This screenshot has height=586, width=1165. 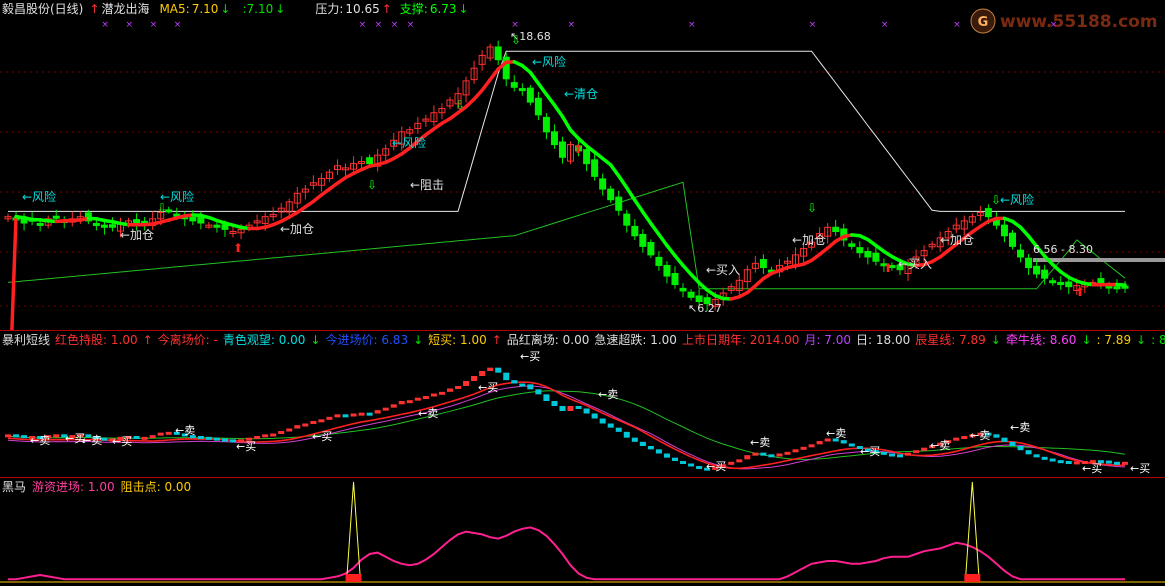 I want to click on block-label: ←阻击, so click(x=427, y=185).